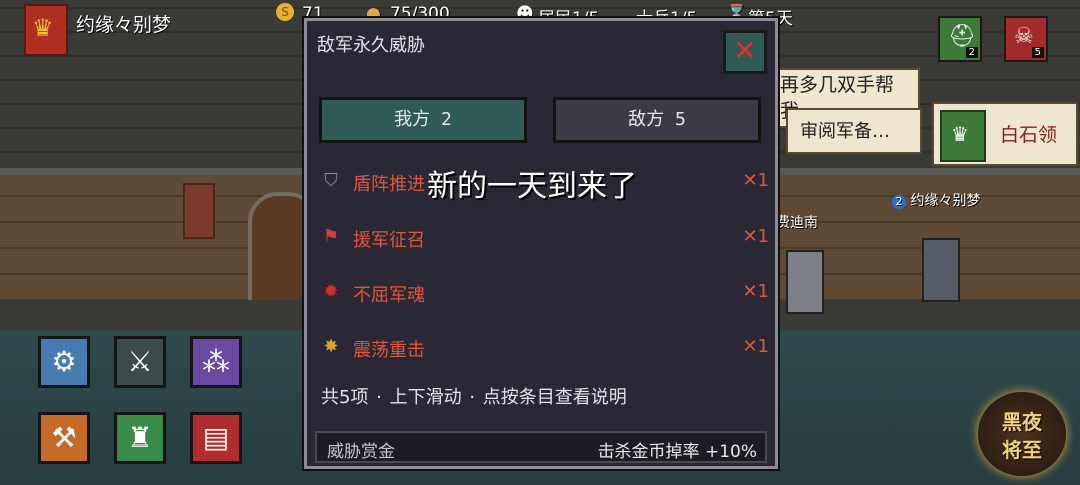 Image resolution: width=1080 pixels, height=485 pixels. Describe the element at coordinates (331, 236) in the screenshot. I see `banner-icon: ⚑` at that location.